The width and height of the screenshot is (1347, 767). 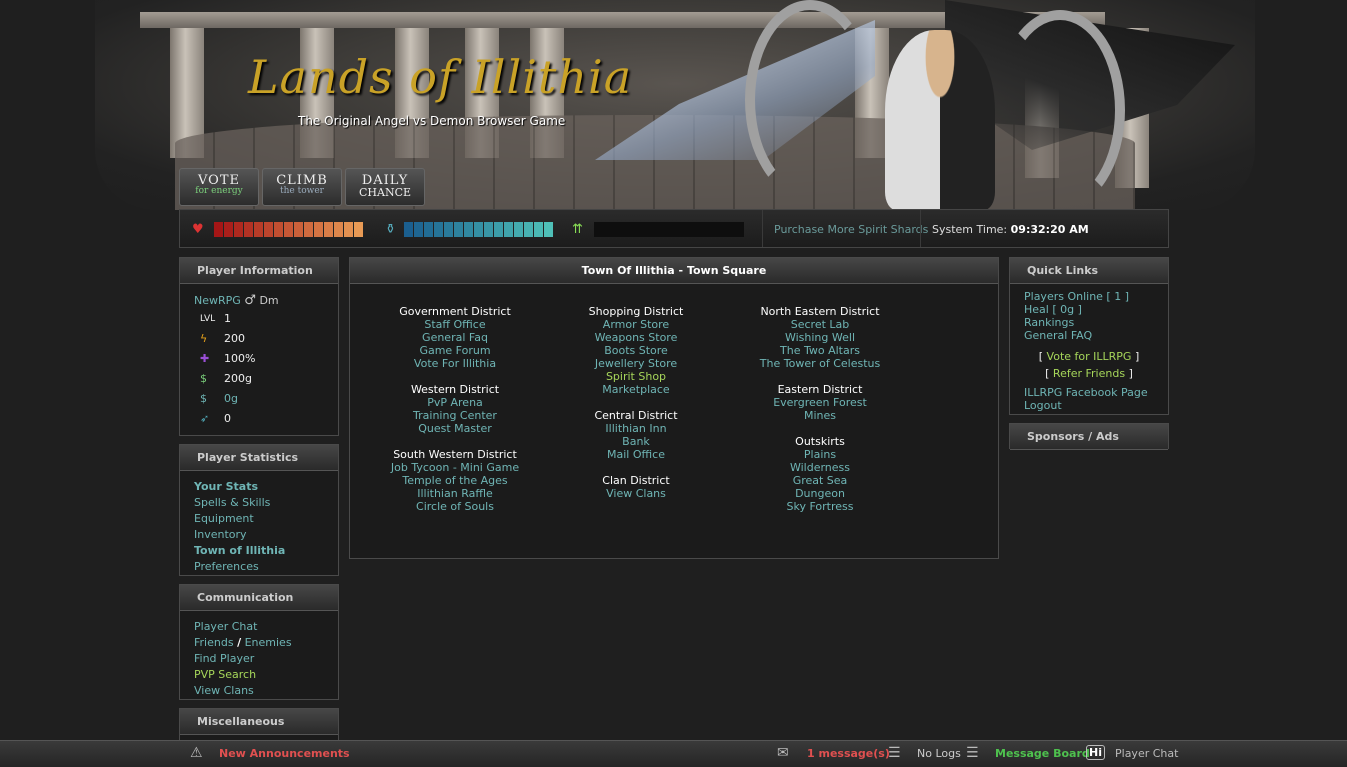 I want to click on tagline: The Original Angel vs Demon Browser Game, so click(x=432, y=121).